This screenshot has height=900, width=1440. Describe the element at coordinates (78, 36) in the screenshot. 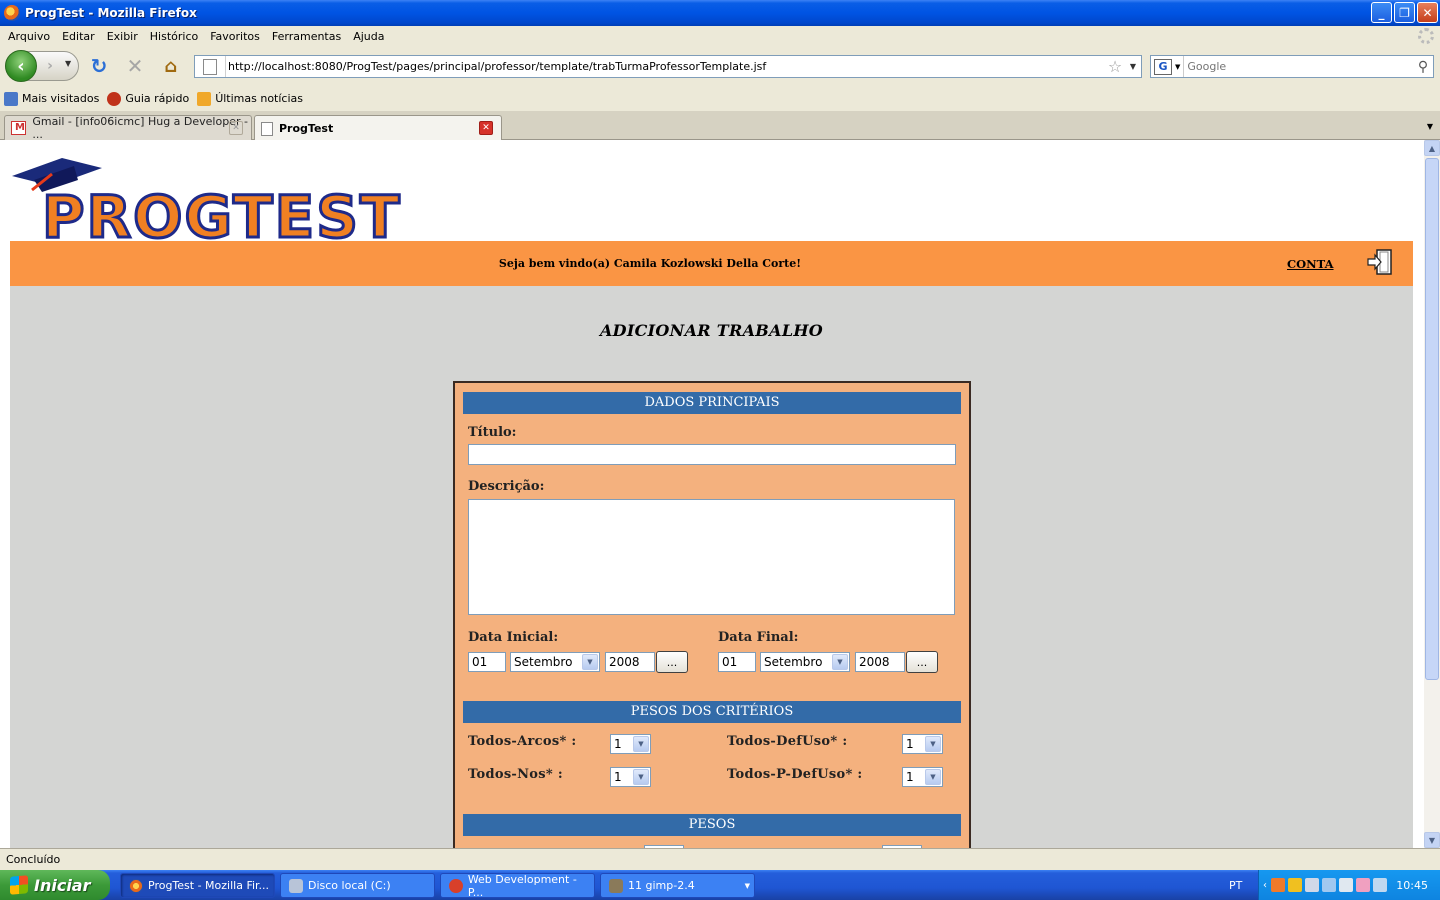

I see `menu-editar: Editar` at that location.